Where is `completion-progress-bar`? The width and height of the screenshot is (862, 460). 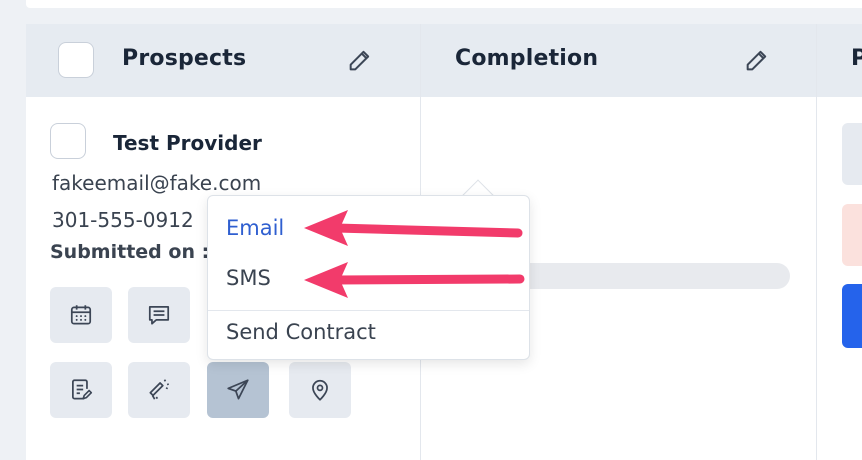 completion-progress-bar is located at coordinates (644, 276).